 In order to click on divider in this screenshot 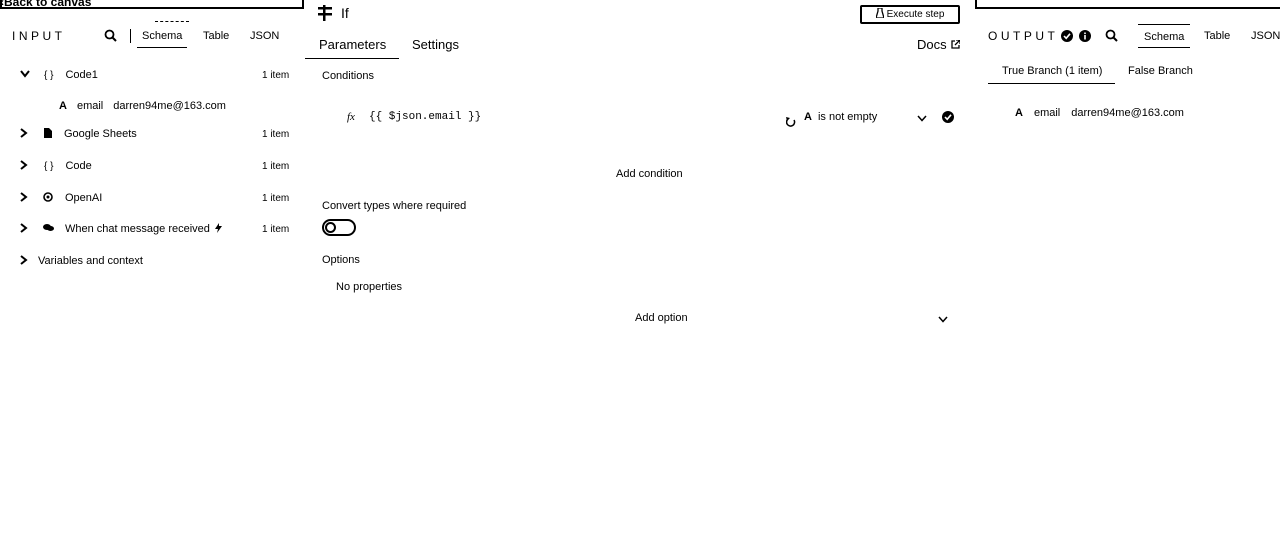, I will do `click(130, 36)`.